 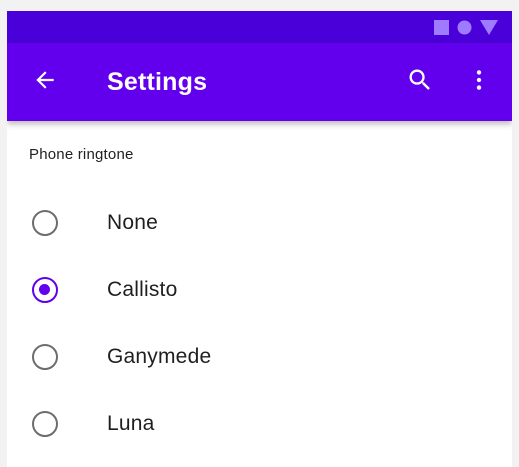 I want to click on radio-button-selected, so click(x=45, y=290).